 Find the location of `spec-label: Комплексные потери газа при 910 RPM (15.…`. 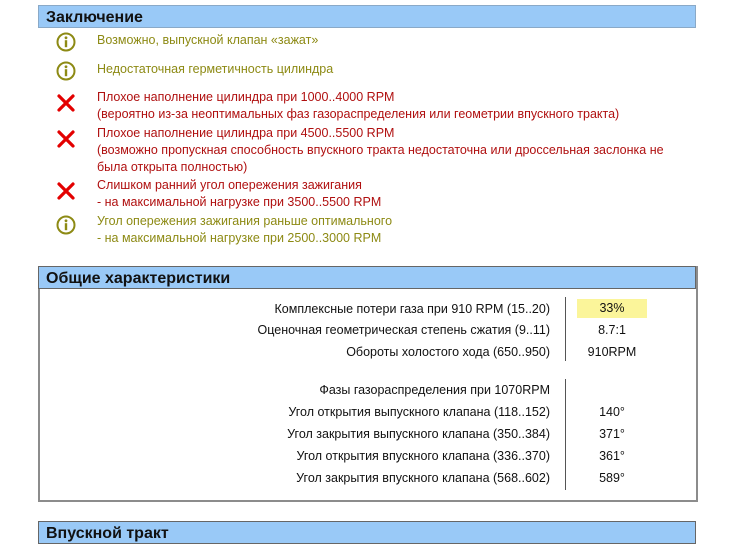

spec-label: Комплексные потери газа при 910 RPM (15.… is located at coordinates (412, 309).